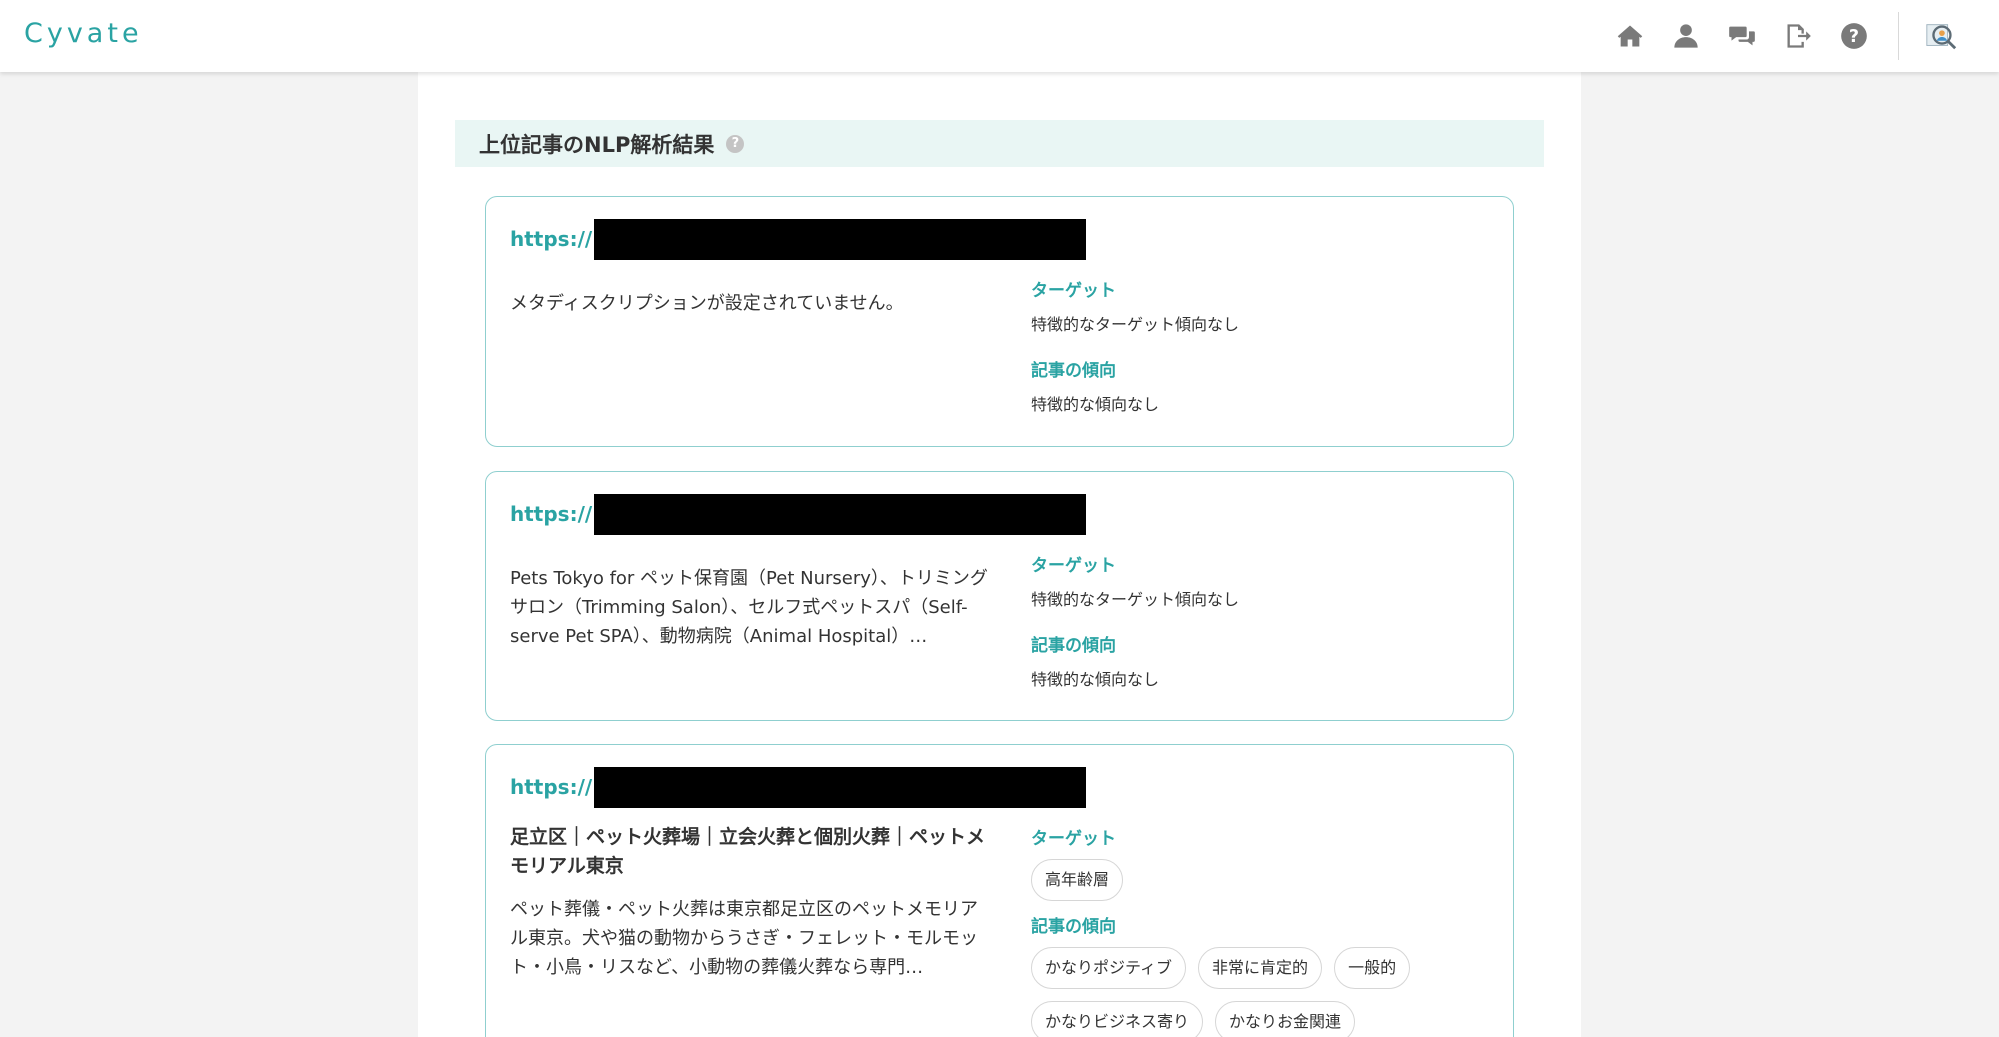  I want to click on tag-chip: 高年齢層, so click(1077, 880).